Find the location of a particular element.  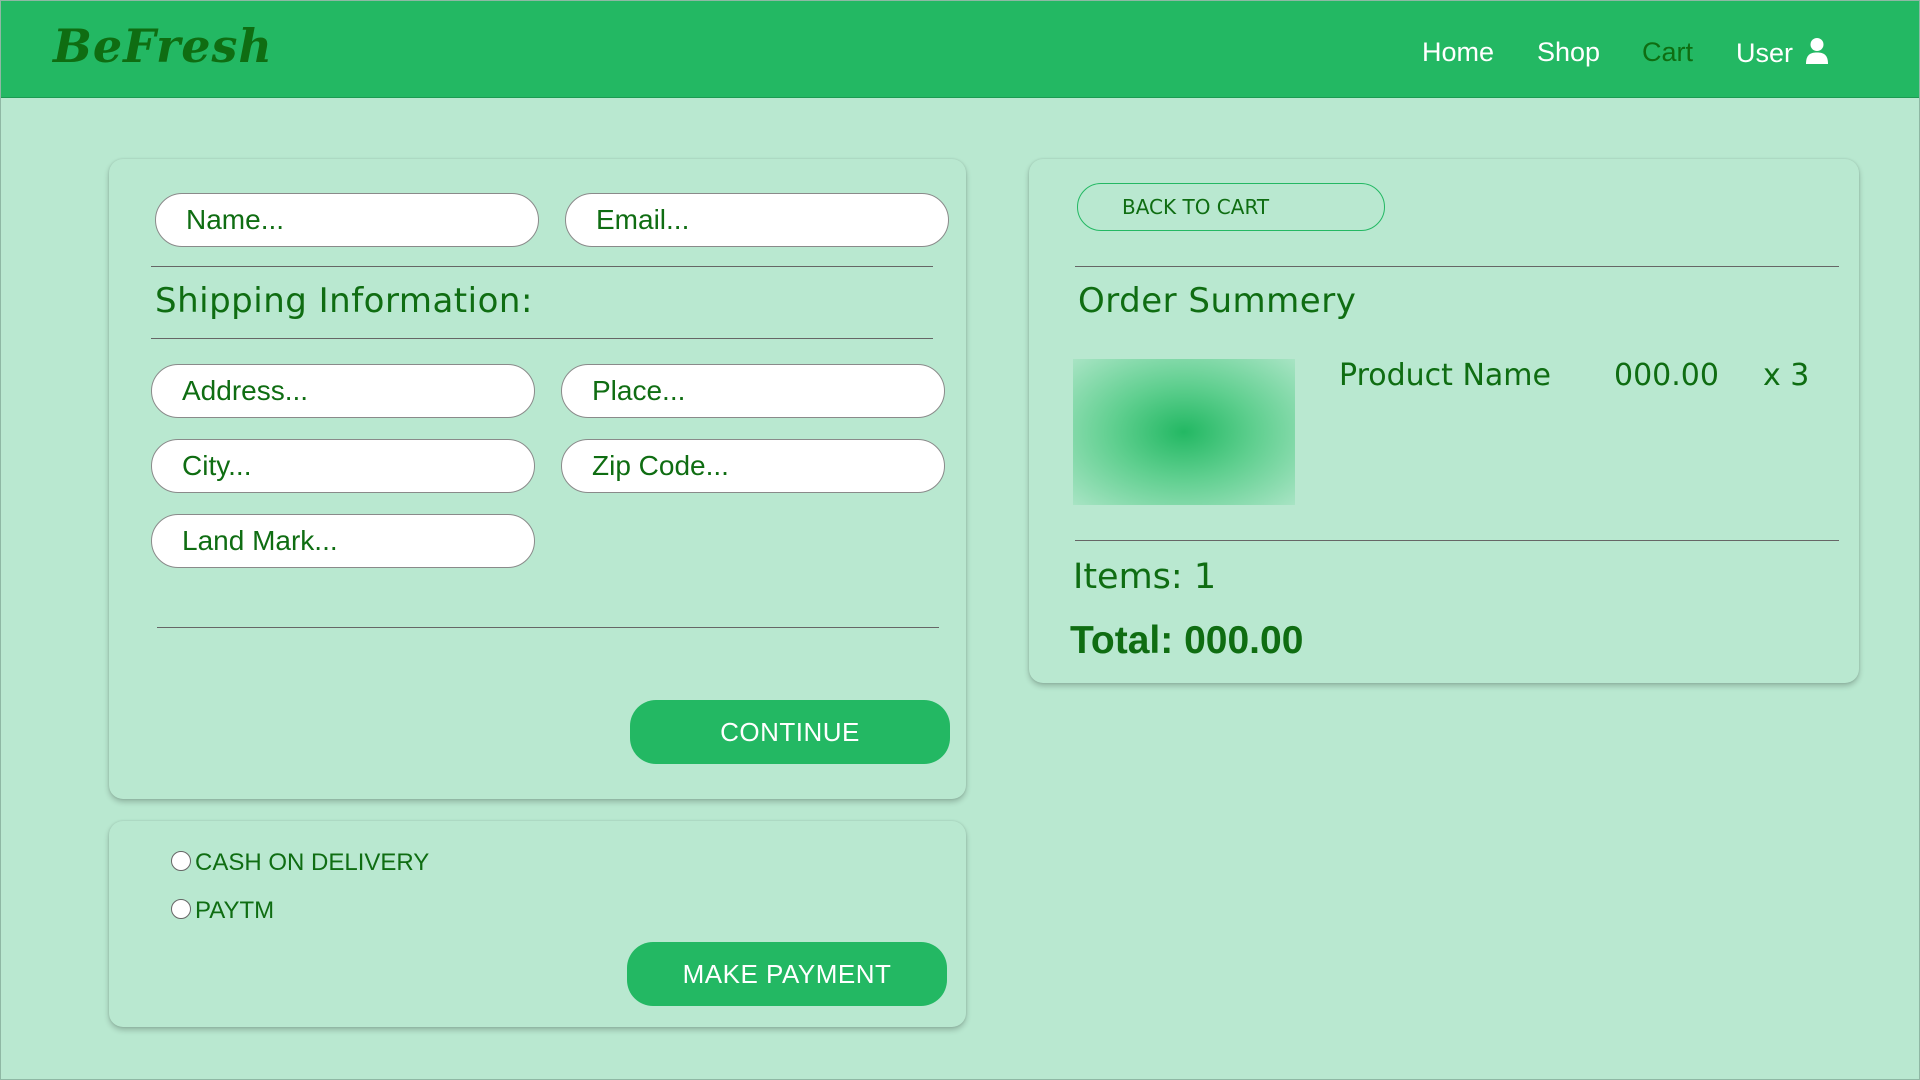

address-input is located at coordinates (343, 391).